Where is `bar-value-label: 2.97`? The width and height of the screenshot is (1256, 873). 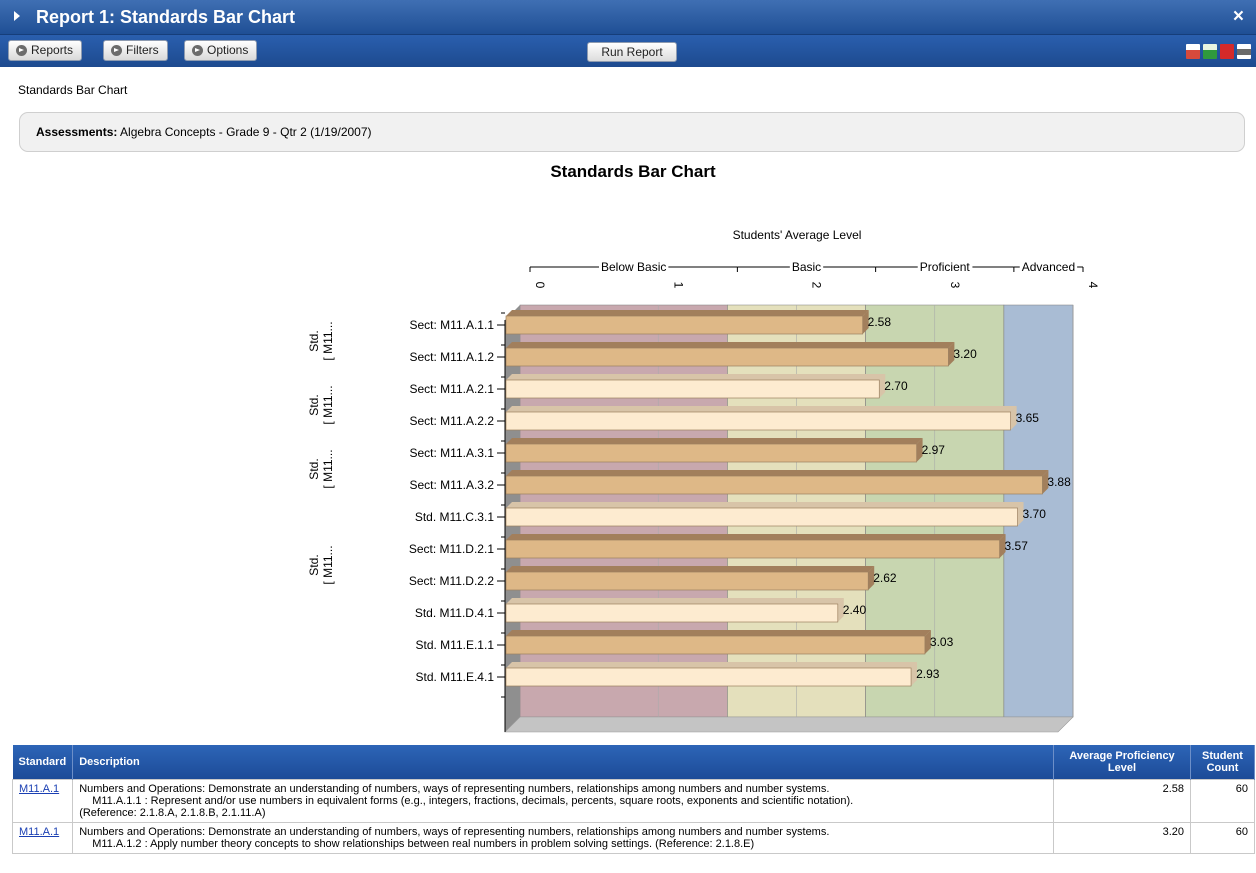 bar-value-label: 2.97 is located at coordinates (934, 450).